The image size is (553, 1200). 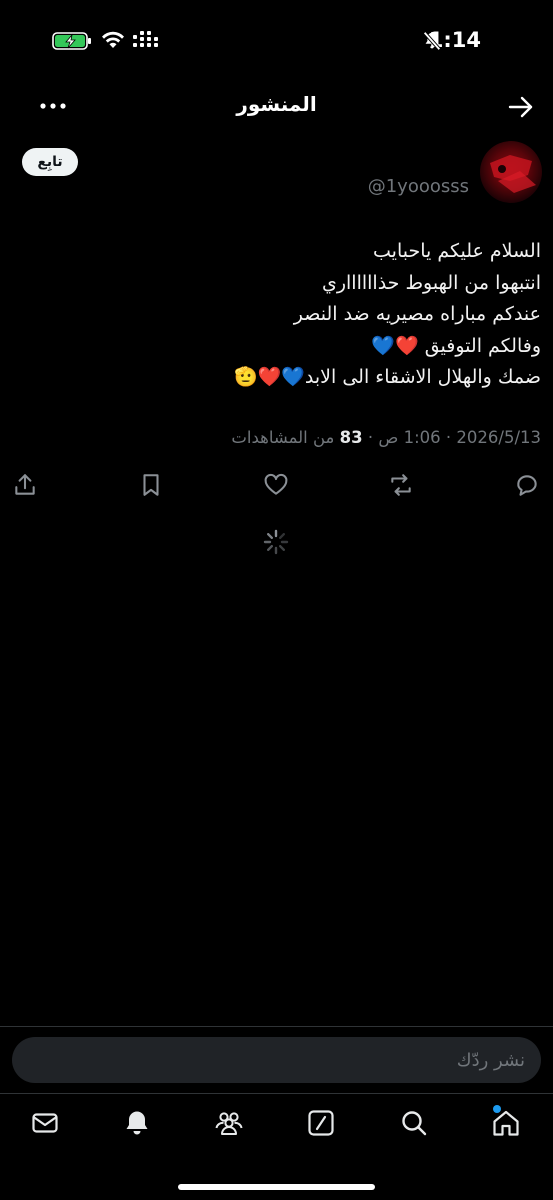 I want to click on grok-icon, so click(x=321, y=1123).